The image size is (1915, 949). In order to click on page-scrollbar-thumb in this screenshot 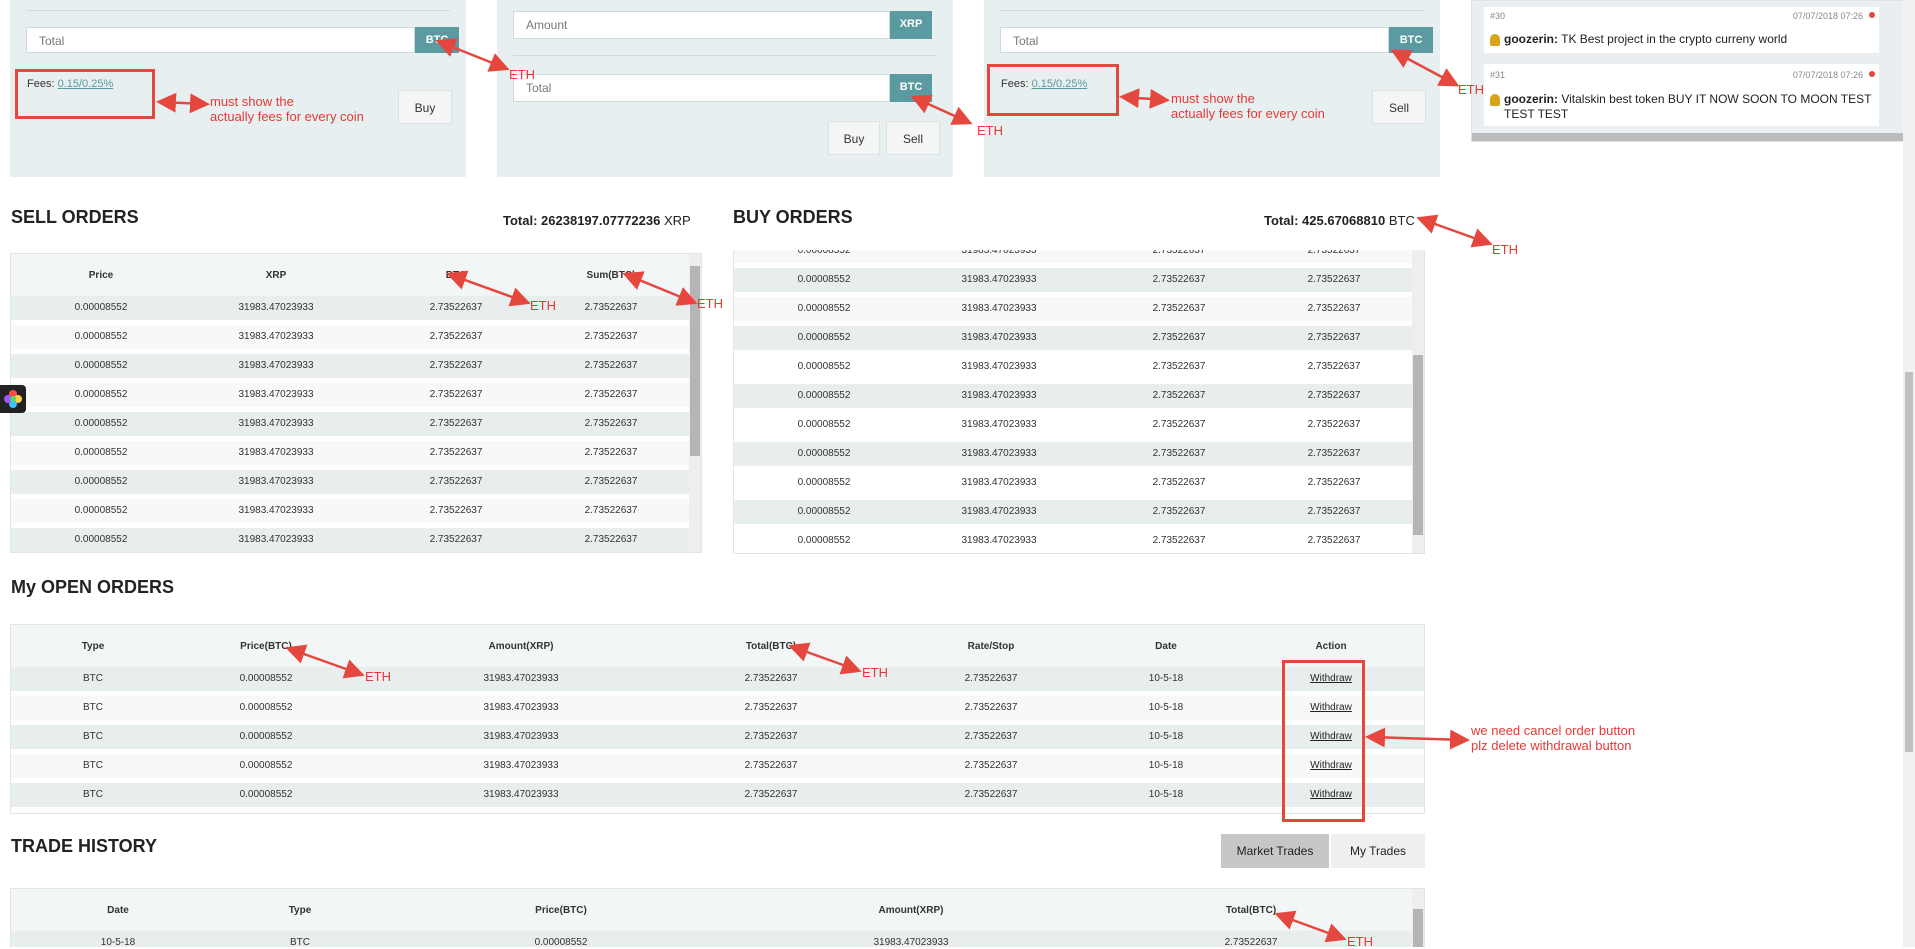, I will do `click(1909, 562)`.